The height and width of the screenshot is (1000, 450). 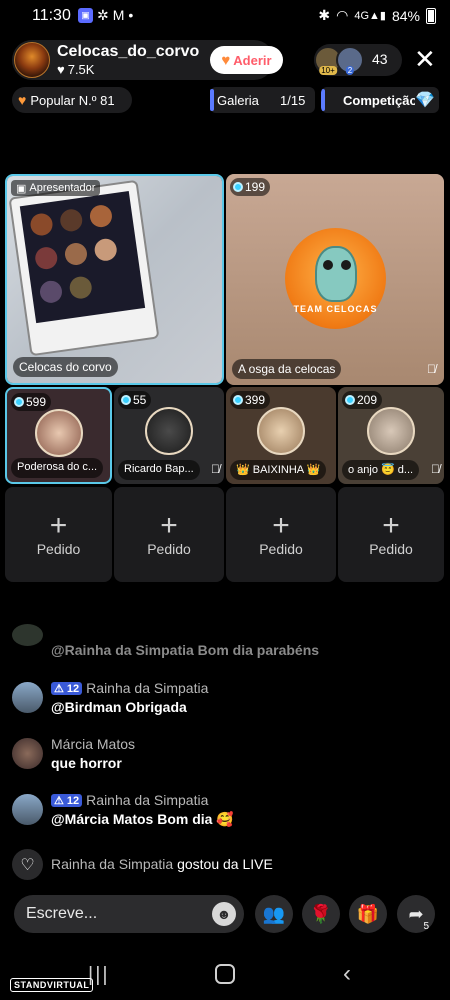 What do you see at coordinates (31, 402) in the screenshot?
I see `gift-count-badge: 599` at bounding box center [31, 402].